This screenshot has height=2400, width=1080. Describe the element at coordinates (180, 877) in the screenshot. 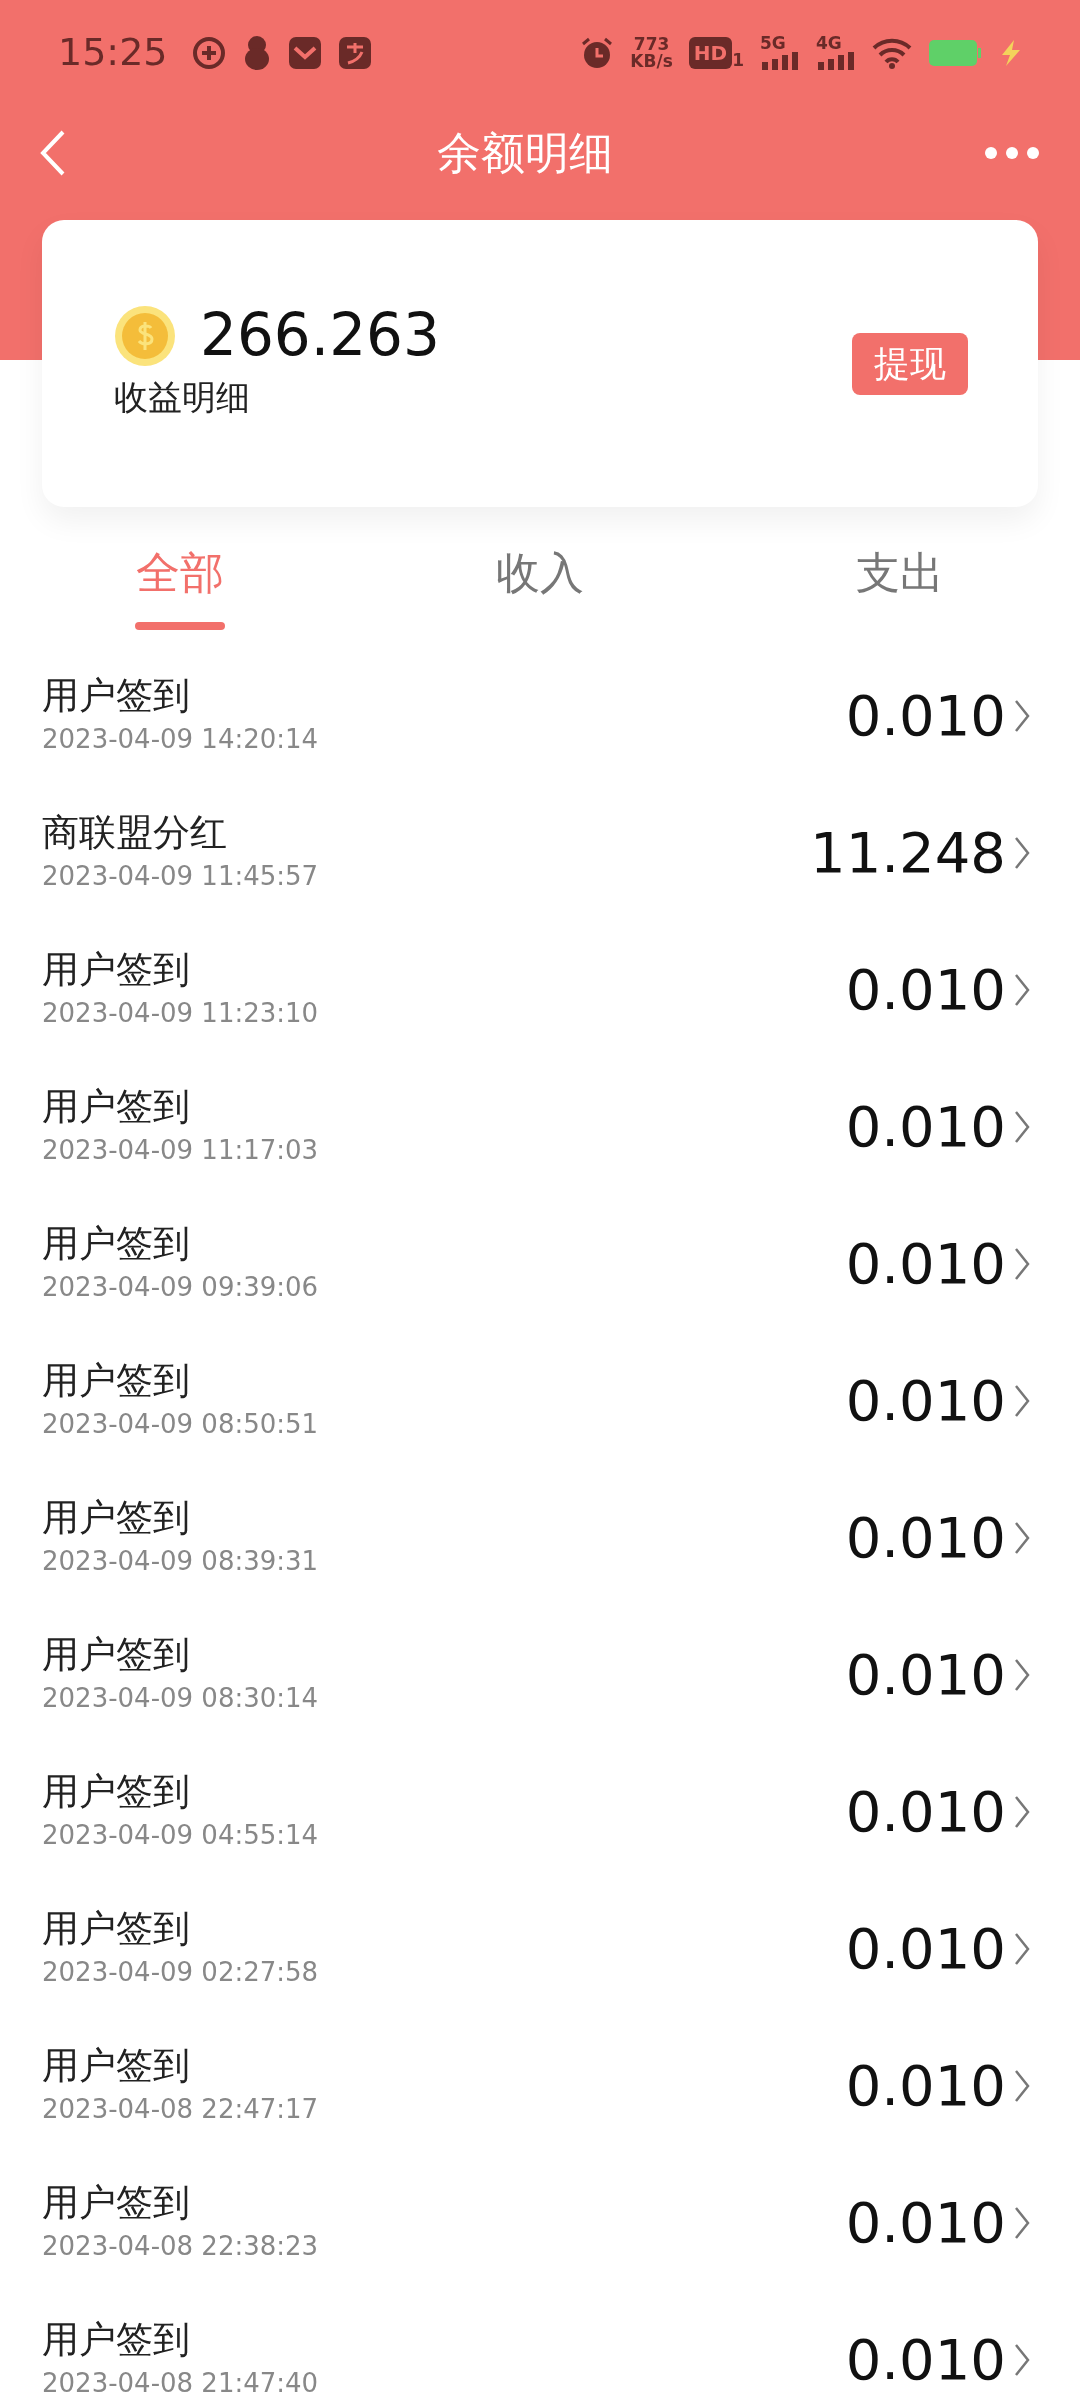

I see `record-time: 2023-04-09 11:45:57` at that location.